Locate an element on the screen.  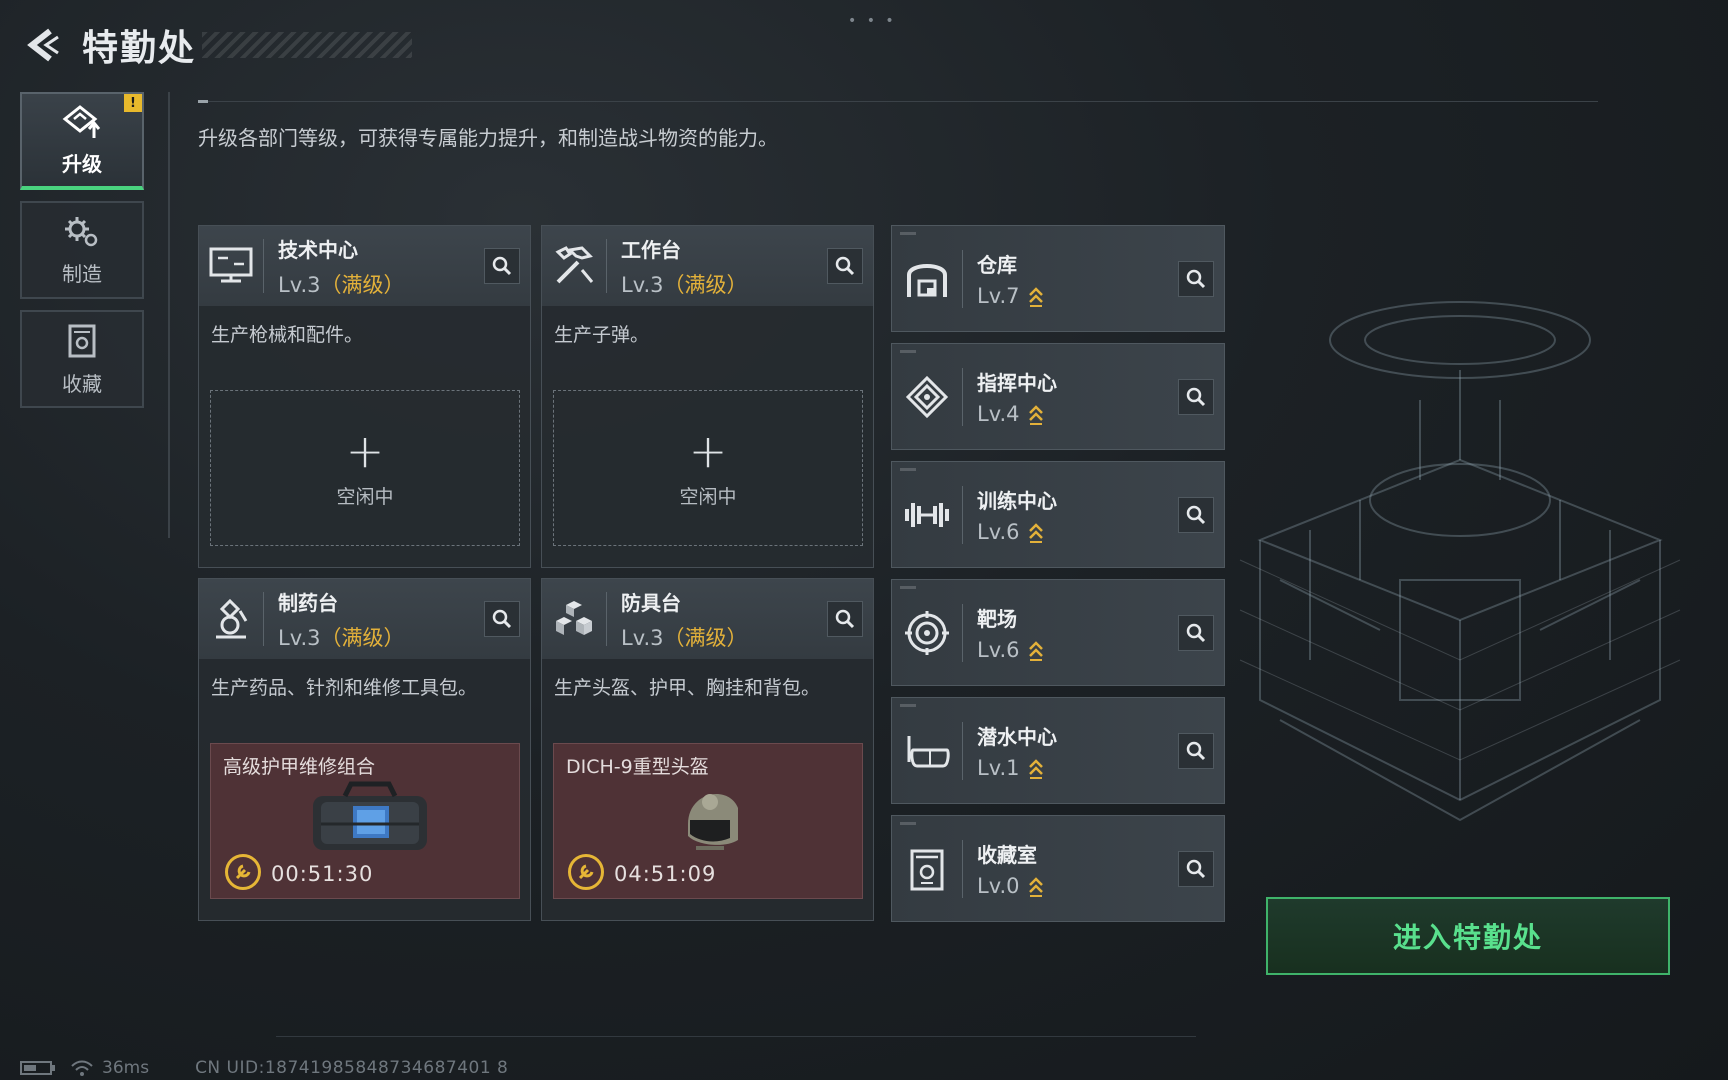
page-description: 升级各部门等级，可获得专属能力提升，和制造战斗物资的能力。 is located at coordinates (488, 138).